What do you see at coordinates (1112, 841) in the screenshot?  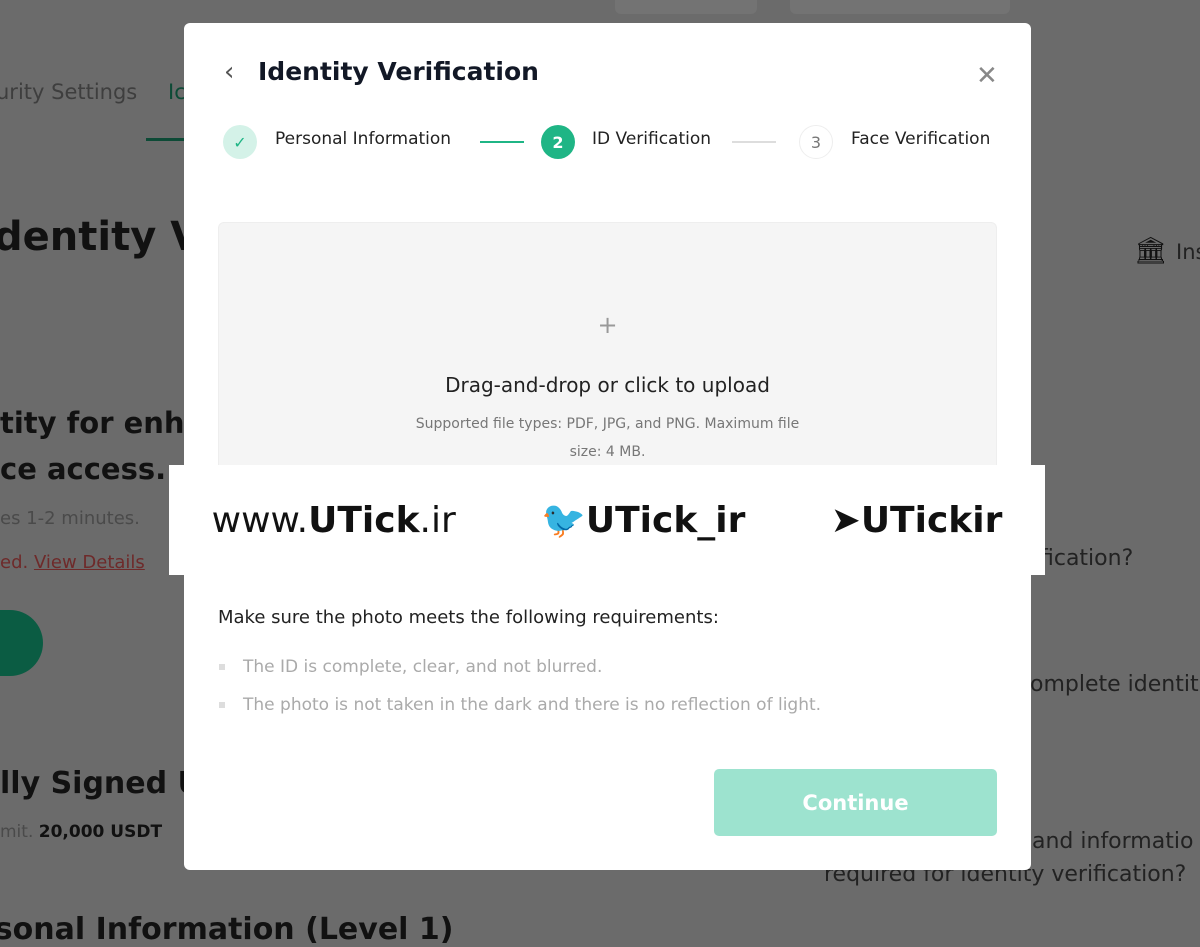 I see `faq-item: and informatio` at bounding box center [1112, 841].